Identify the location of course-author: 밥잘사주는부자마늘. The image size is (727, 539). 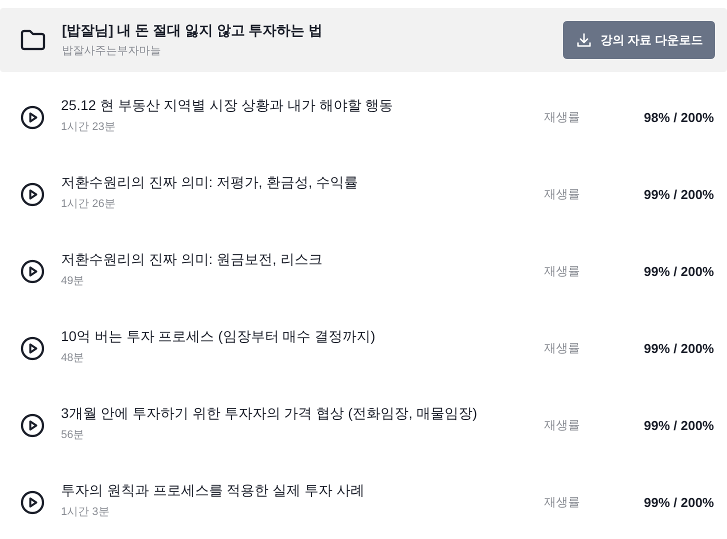
(112, 51).